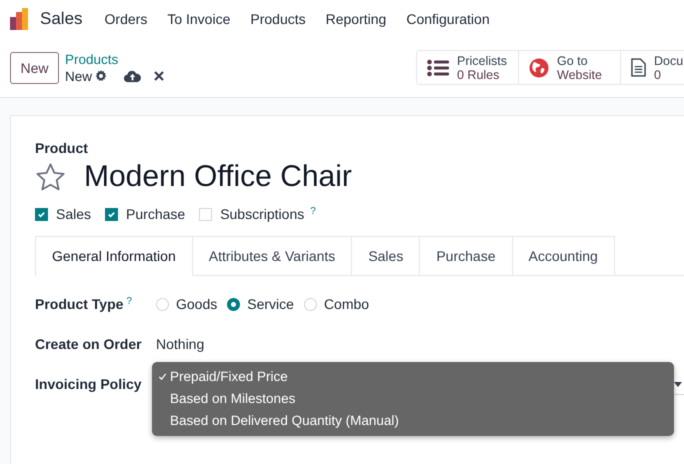 This screenshot has width=684, height=464. I want to click on field-label: Product Type, so click(79, 304).